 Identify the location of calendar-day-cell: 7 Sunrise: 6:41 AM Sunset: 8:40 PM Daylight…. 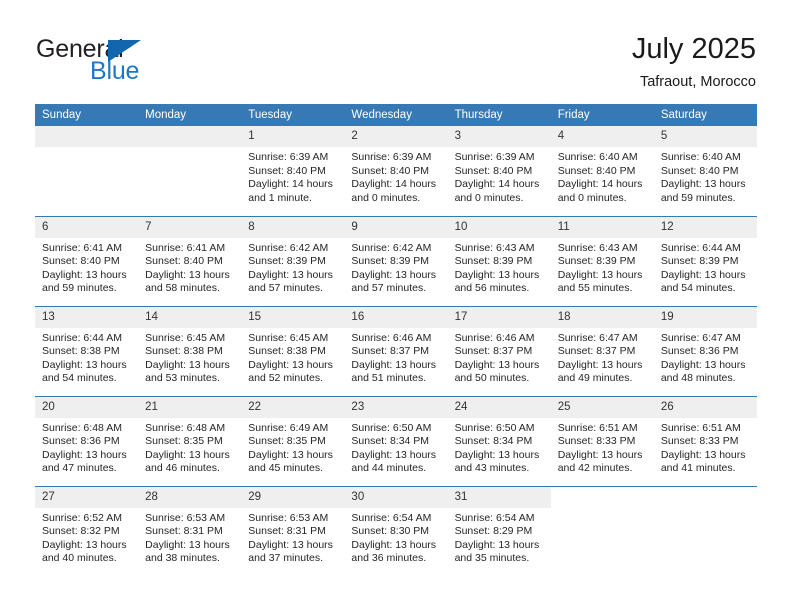
(190, 260).